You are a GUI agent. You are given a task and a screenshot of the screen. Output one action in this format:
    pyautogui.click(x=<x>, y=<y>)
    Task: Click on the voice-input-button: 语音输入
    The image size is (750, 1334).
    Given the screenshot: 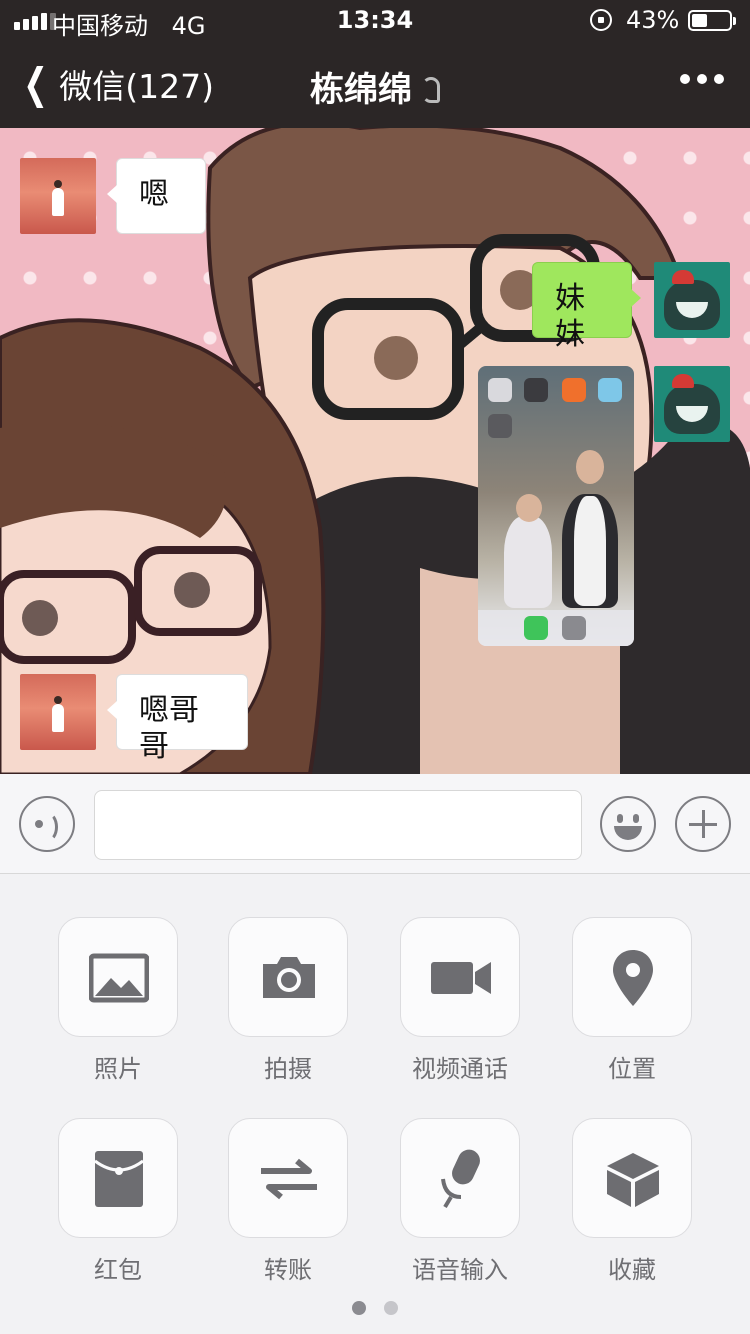 What is the action you would take?
    pyautogui.click(x=460, y=1201)
    